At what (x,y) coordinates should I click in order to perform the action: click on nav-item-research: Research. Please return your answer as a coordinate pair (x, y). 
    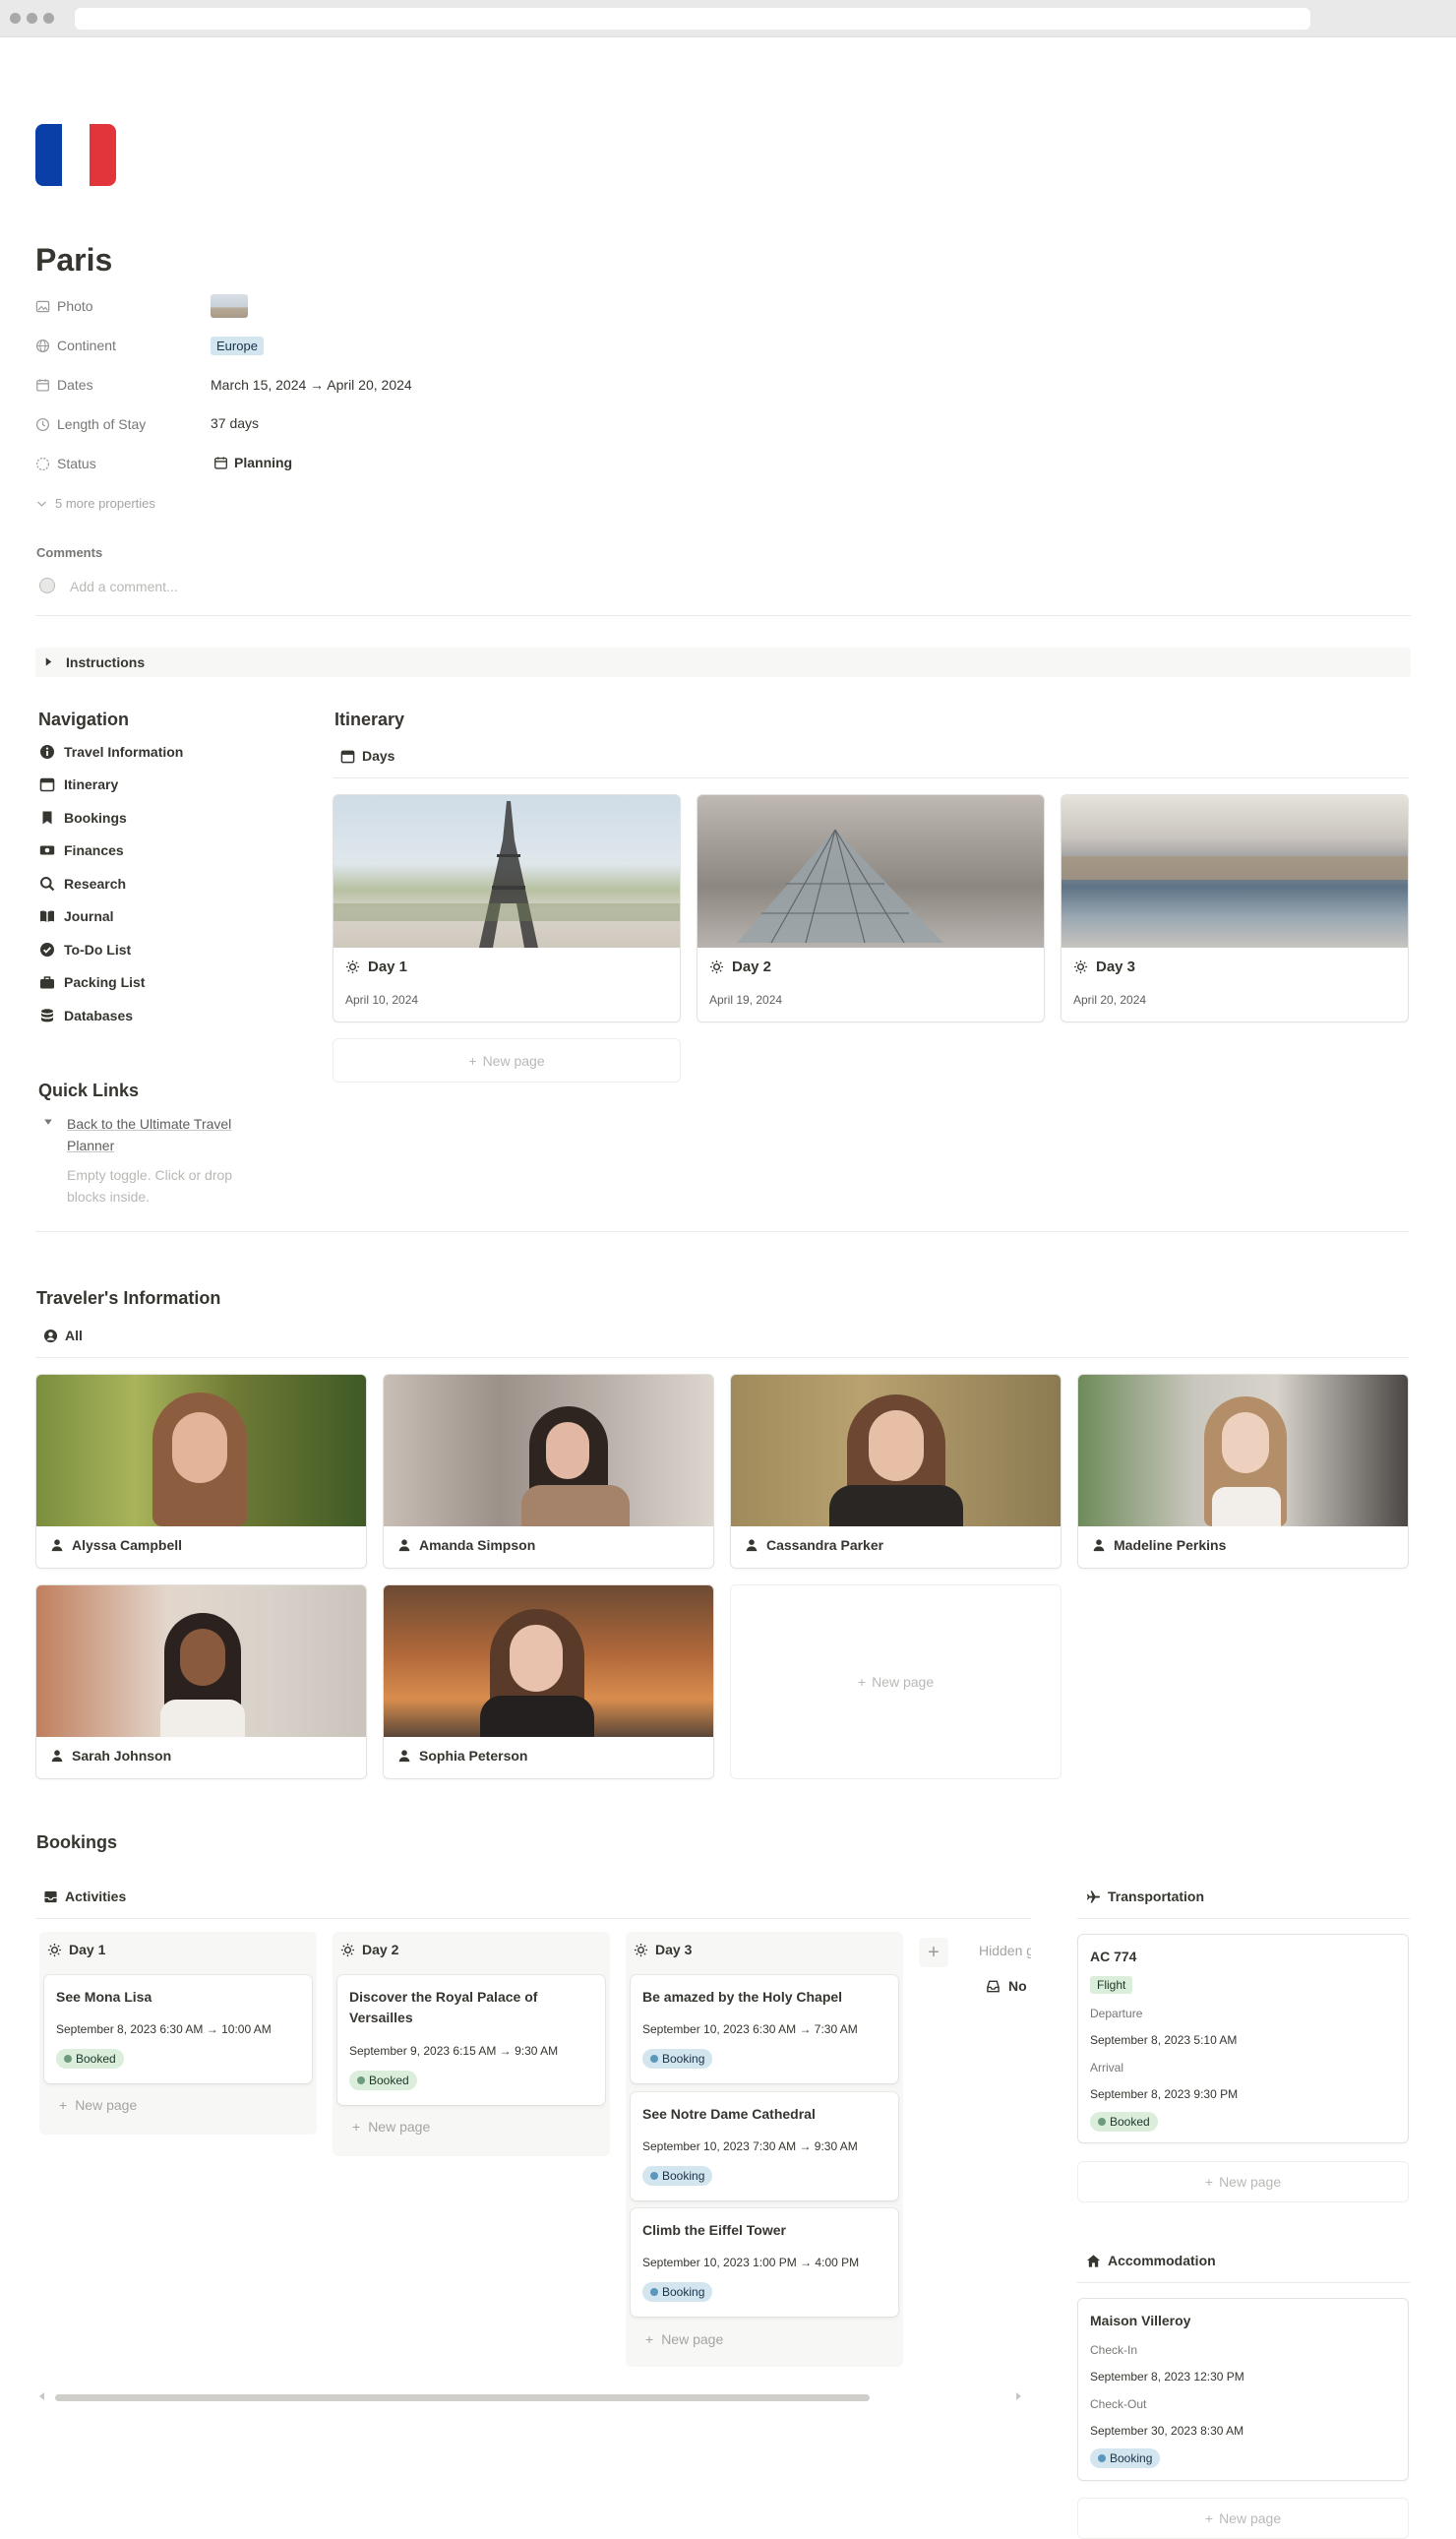
    Looking at the image, I should click on (82, 884).